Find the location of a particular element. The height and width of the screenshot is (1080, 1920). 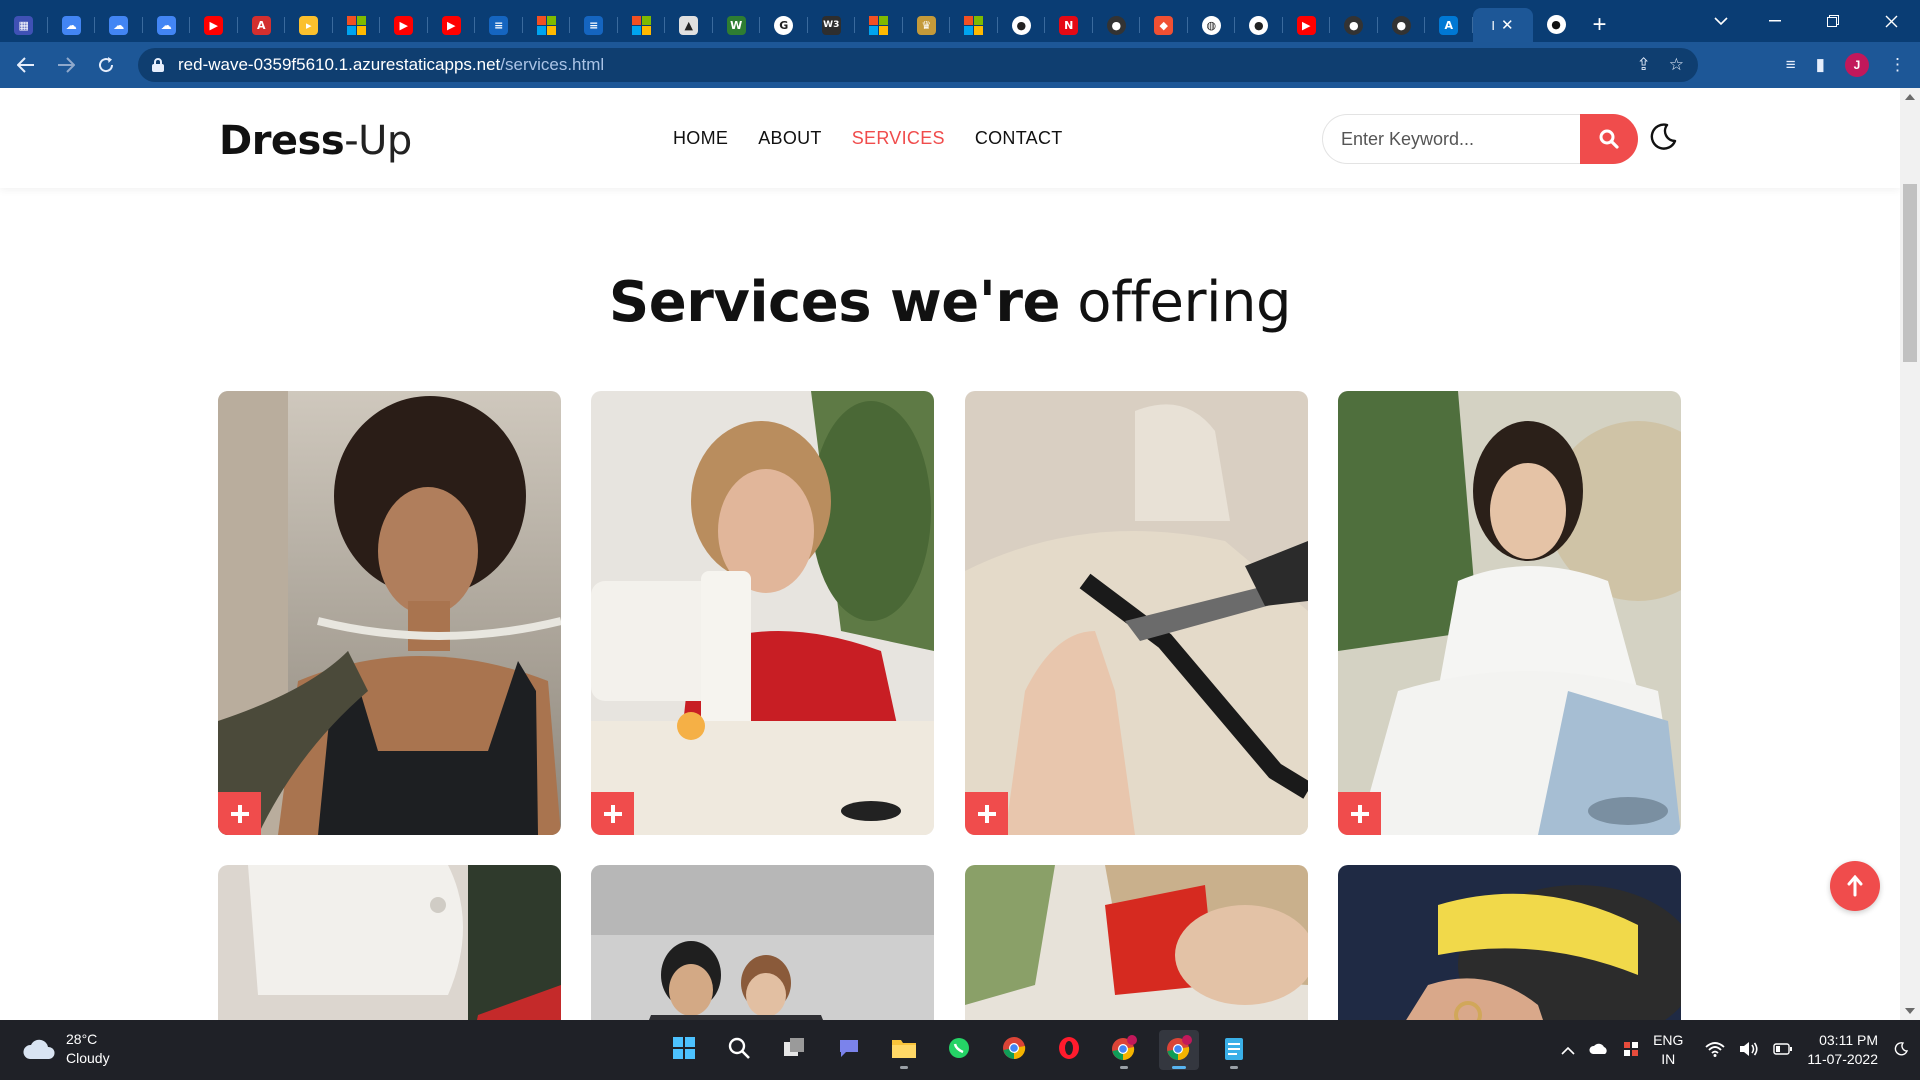

nav-home: HOME is located at coordinates (700, 138).